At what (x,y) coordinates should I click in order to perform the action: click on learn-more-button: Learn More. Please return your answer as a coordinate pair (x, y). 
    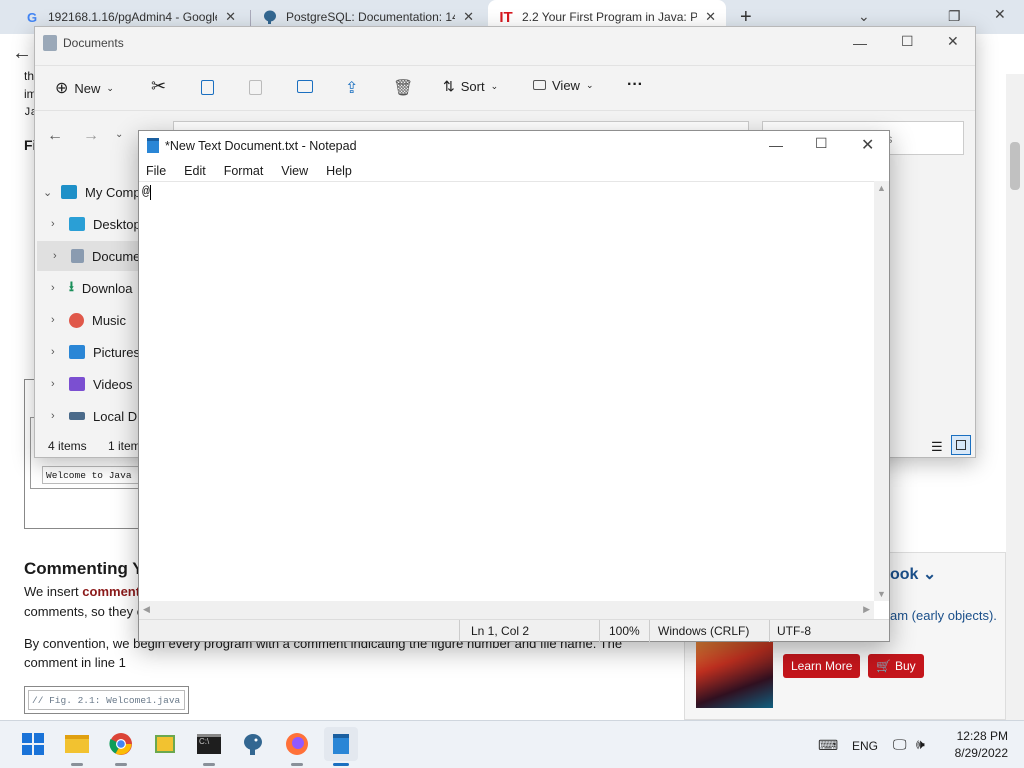
    Looking at the image, I should click on (822, 666).